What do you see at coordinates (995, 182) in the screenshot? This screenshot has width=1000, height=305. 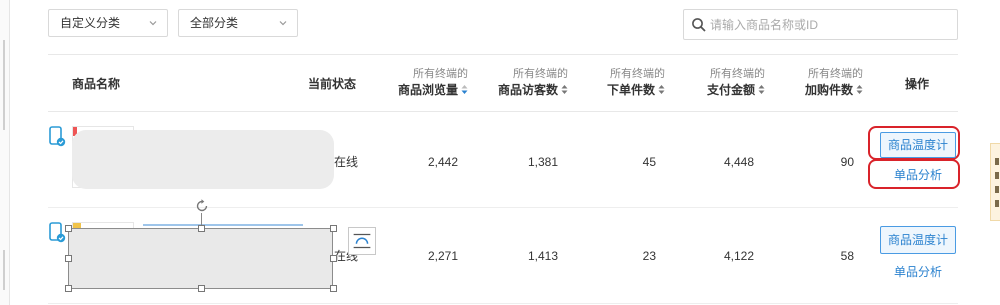 I see `floating-side-tab` at bounding box center [995, 182].